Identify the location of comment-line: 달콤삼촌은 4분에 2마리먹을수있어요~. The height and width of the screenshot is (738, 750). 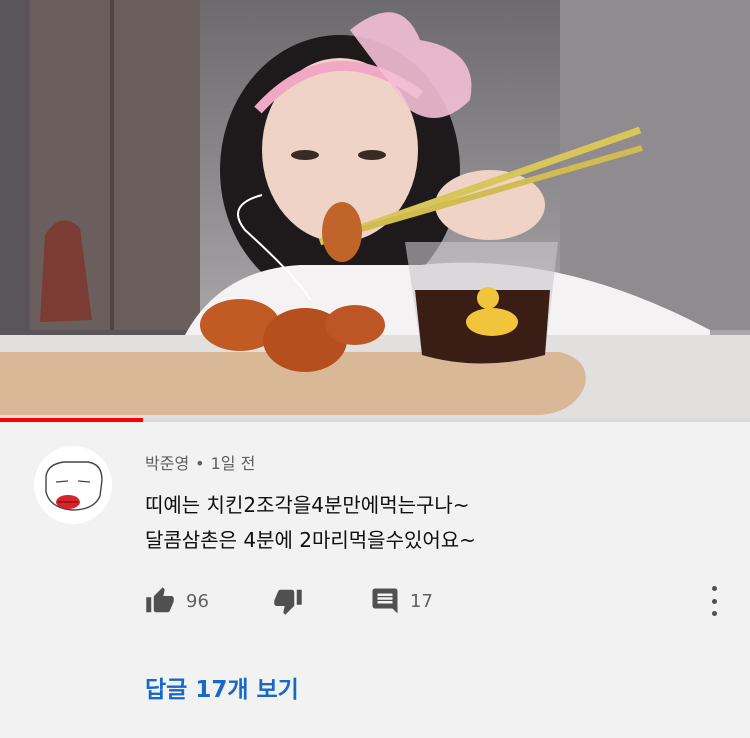
(310, 540).